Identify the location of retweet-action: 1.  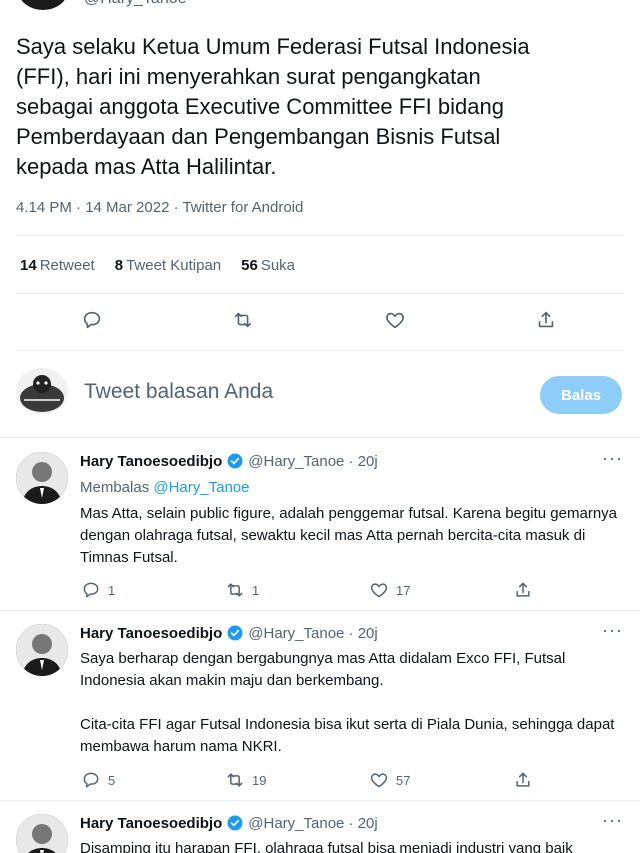
(296, 590).